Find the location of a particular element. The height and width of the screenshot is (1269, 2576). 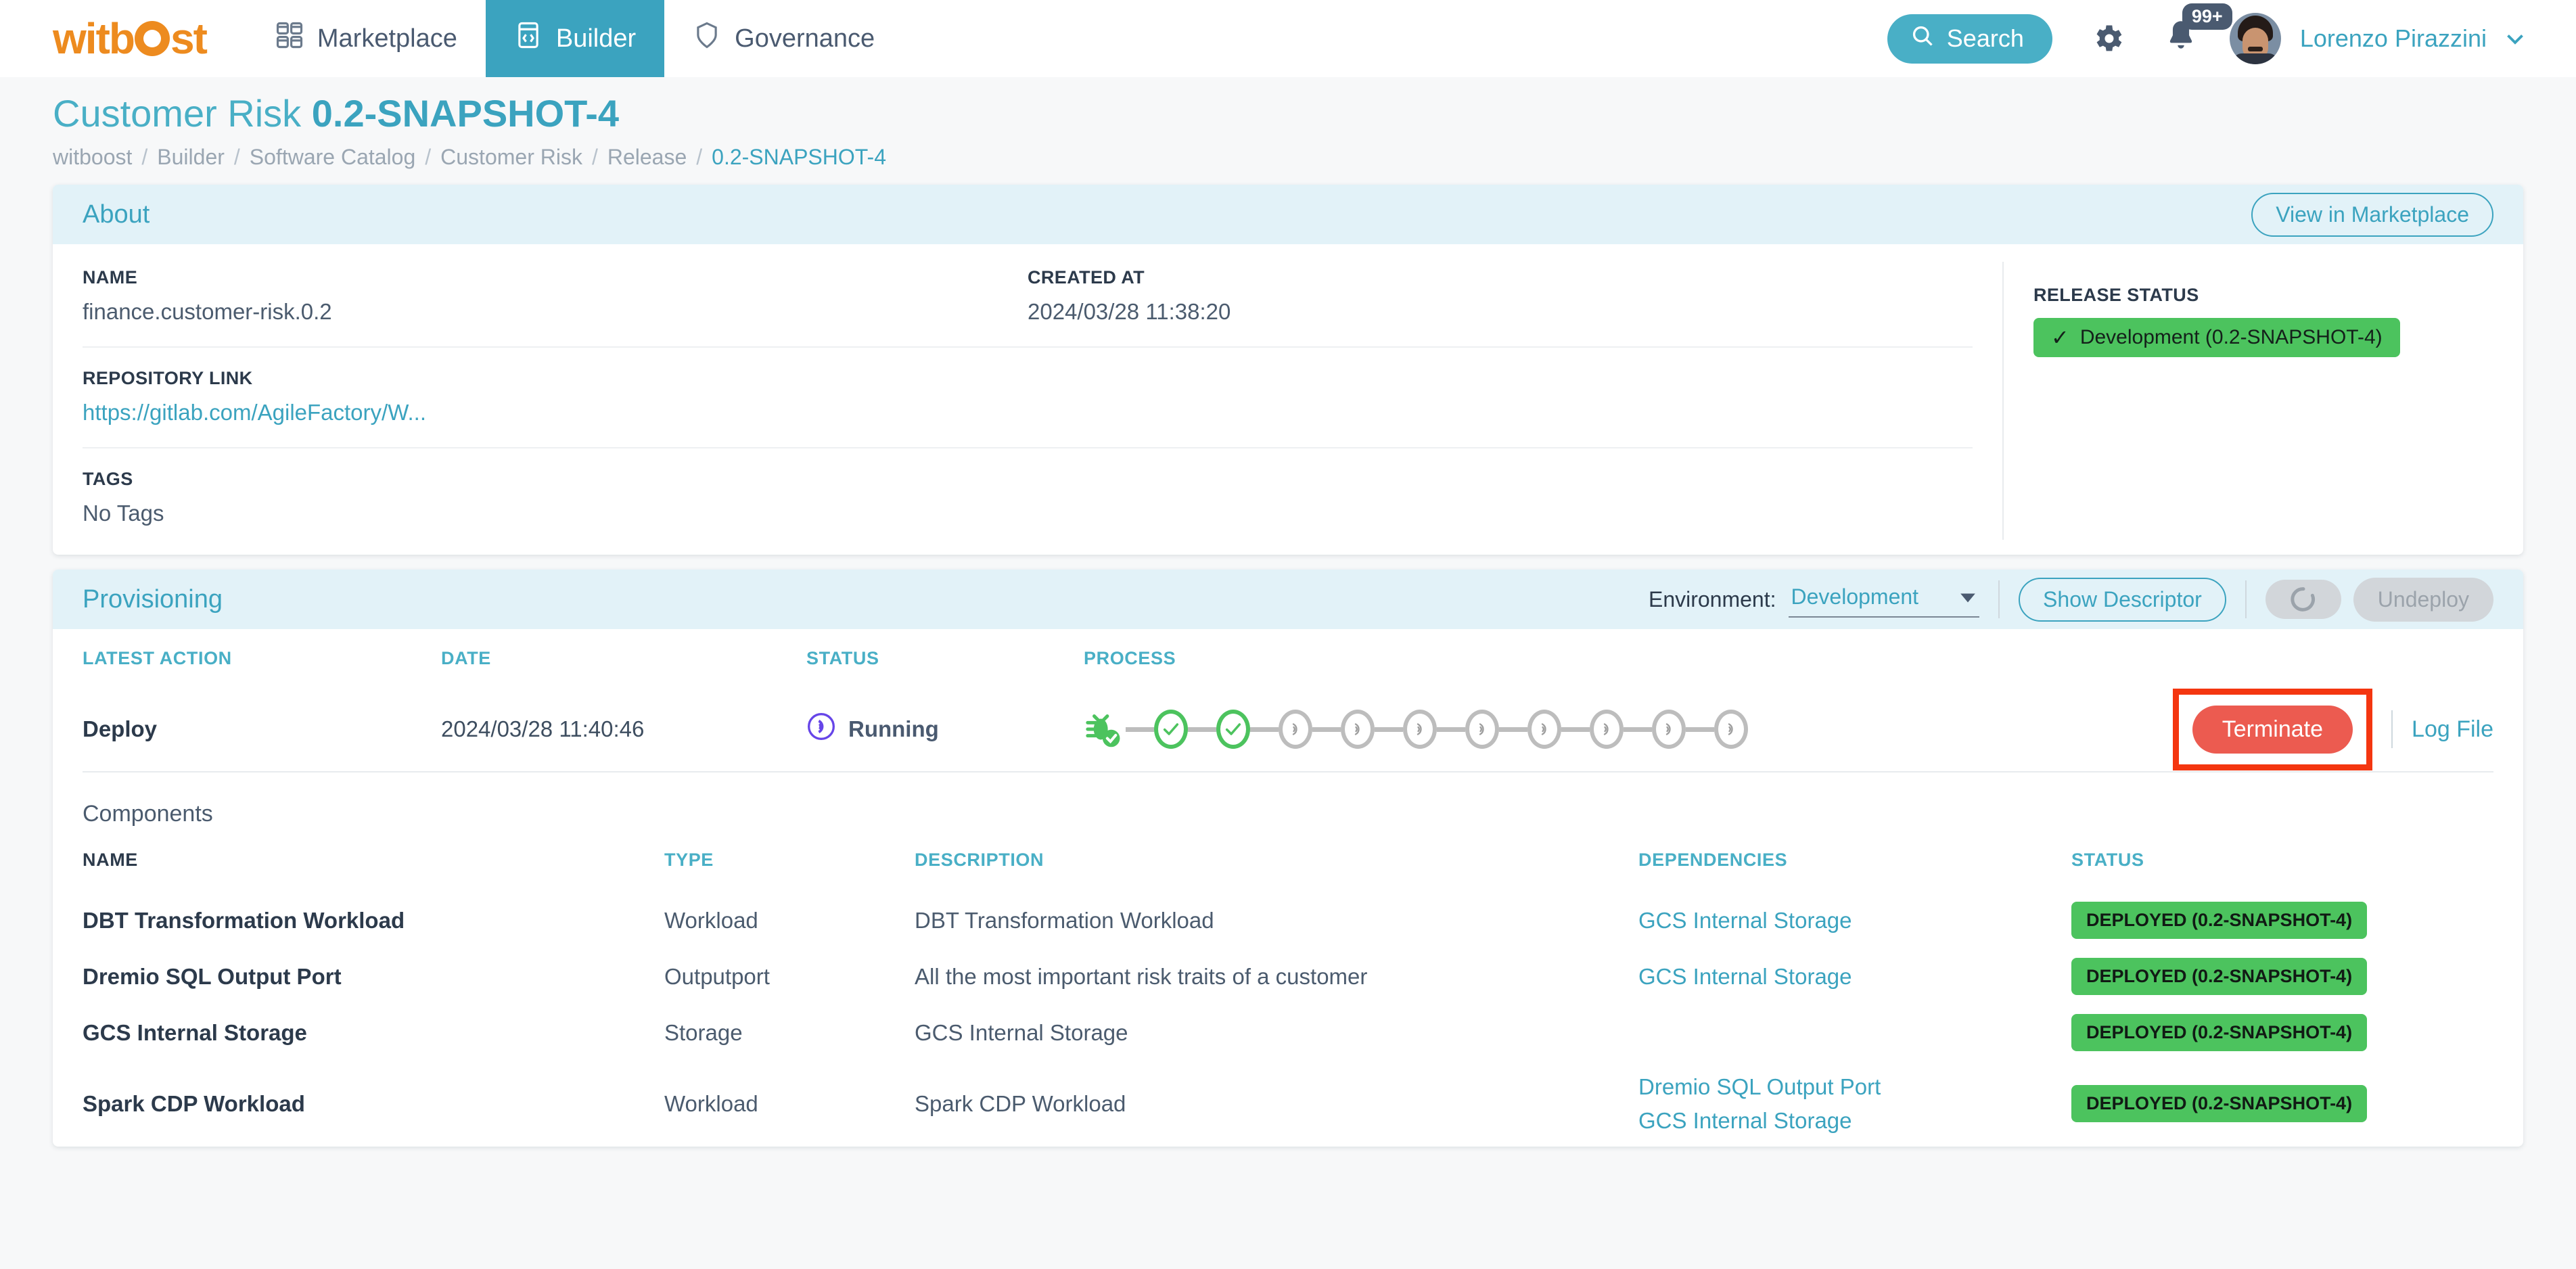

release-status-badge: ✓ Development (0.2-SNAPSHOT-4) is located at coordinates (2216, 338).